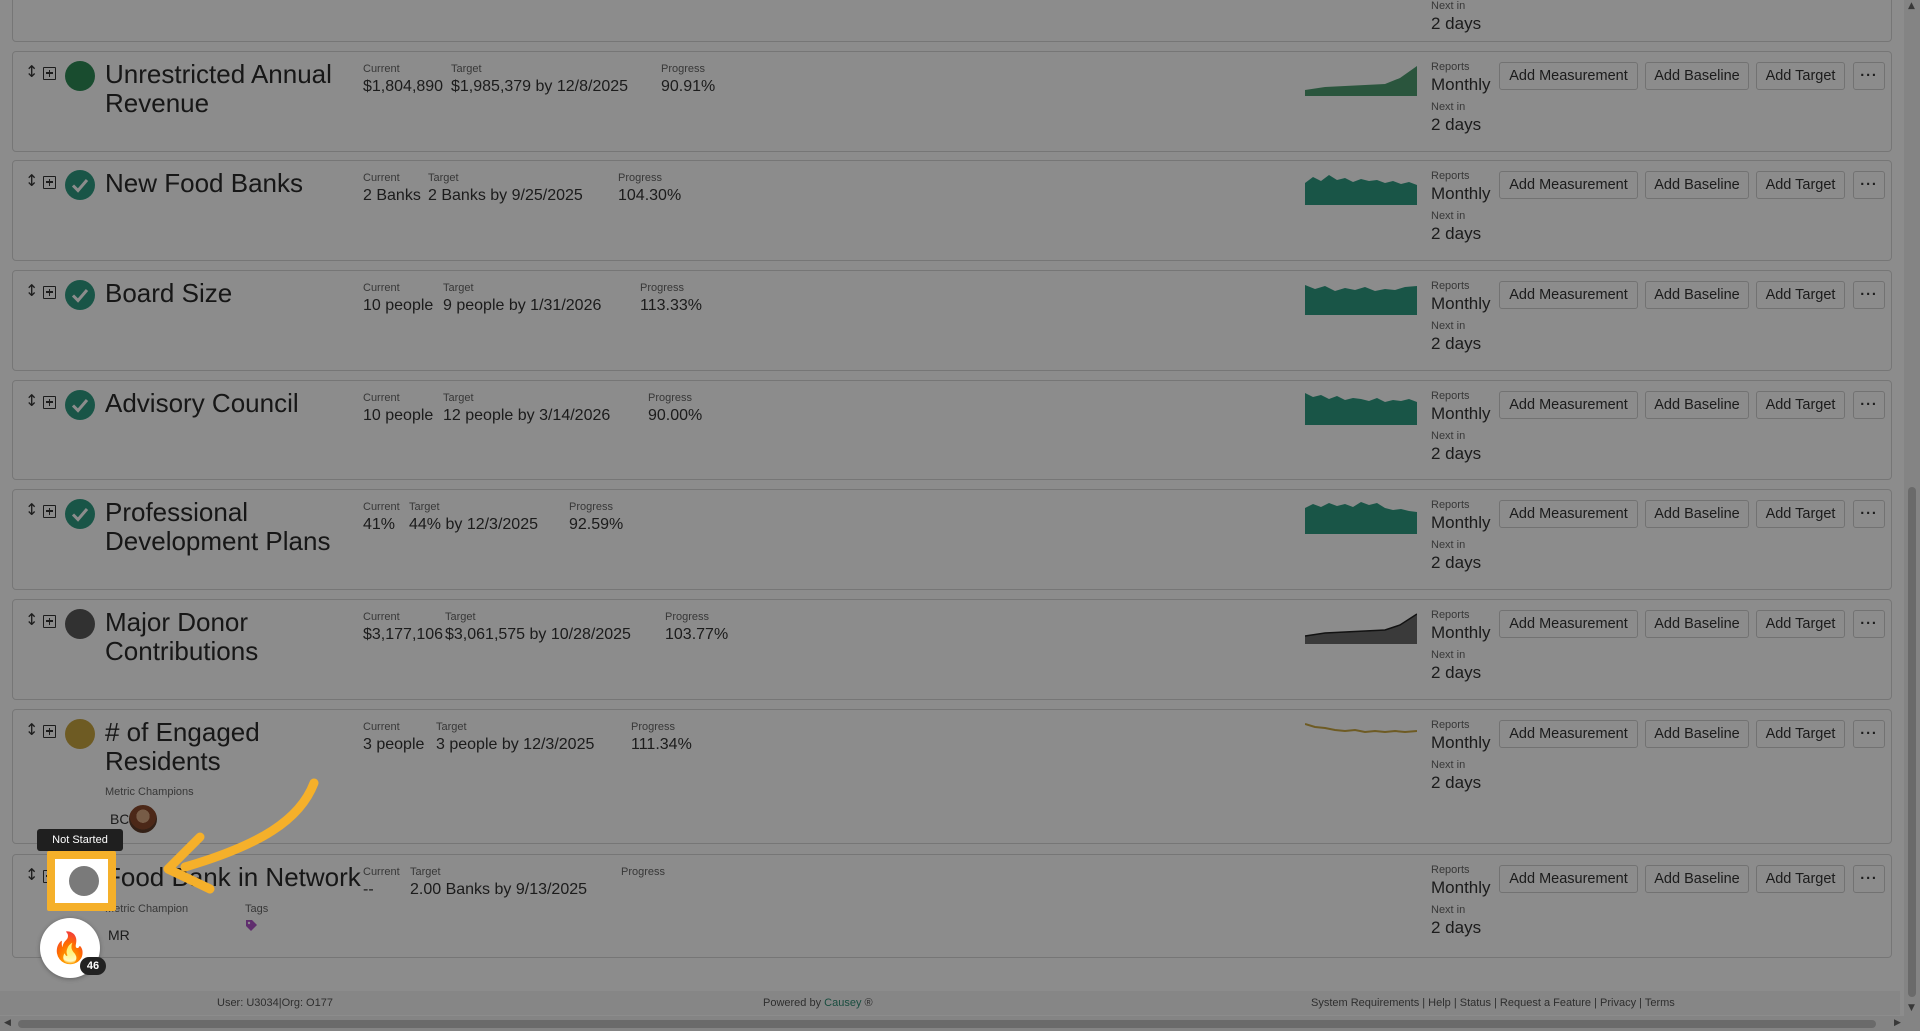 This screenshot has width=1920, height=1031. I want to click on highlighted-status-icon, so click(81, 881).